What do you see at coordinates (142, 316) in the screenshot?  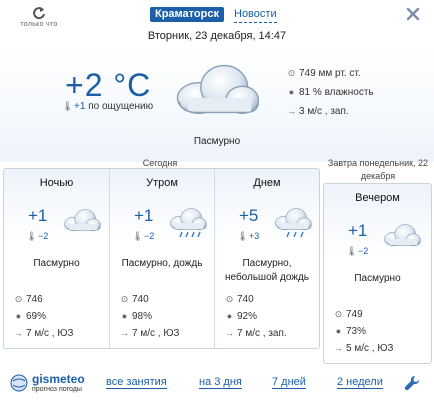 I see `period-humidity: 98%` at bounding box center [142, 316].